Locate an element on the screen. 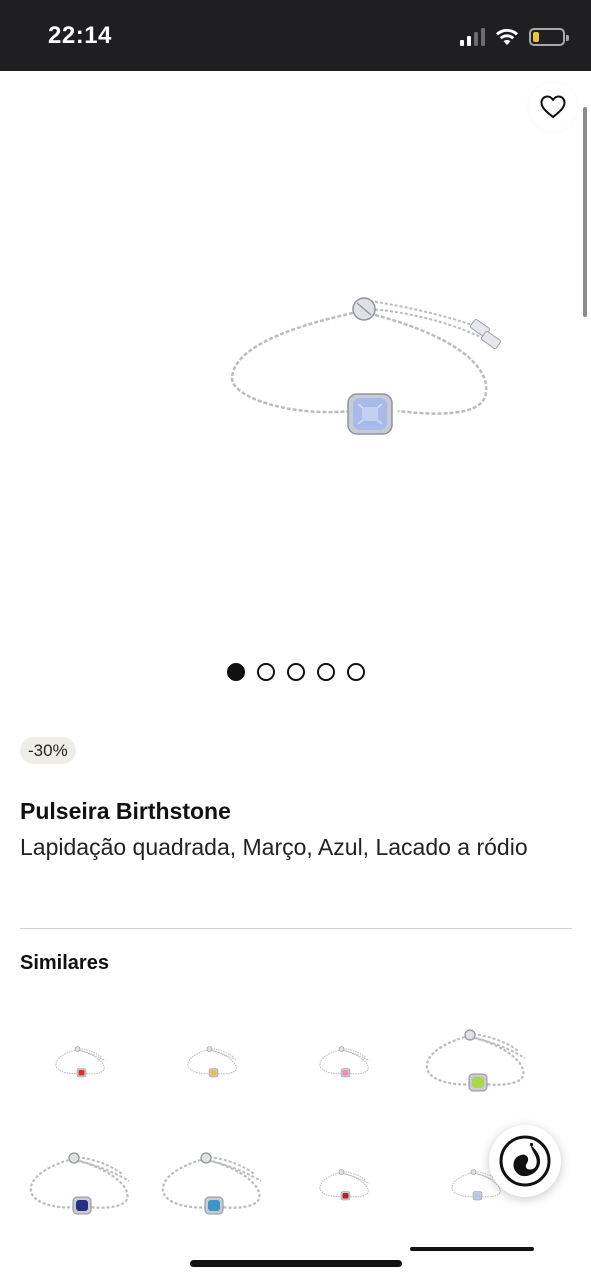 Image resolution: width=591 pixels, height=1280 pixels. product-image is located at coordinates (365, 366).